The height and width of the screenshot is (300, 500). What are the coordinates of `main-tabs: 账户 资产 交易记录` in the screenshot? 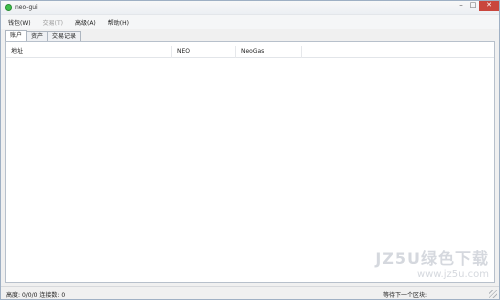 It's located at (43, 35).